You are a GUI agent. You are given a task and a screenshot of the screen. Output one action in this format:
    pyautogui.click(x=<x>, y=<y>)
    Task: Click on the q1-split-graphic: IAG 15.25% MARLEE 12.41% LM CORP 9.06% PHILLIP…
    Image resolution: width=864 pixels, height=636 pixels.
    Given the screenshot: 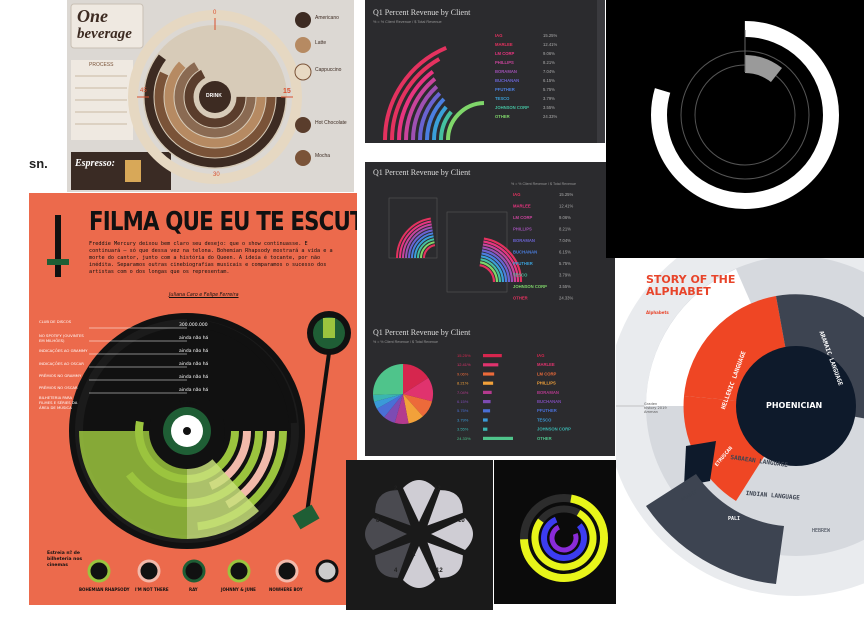 What is the action you would take?
    pyautogui.click(x=480, y=246)
    